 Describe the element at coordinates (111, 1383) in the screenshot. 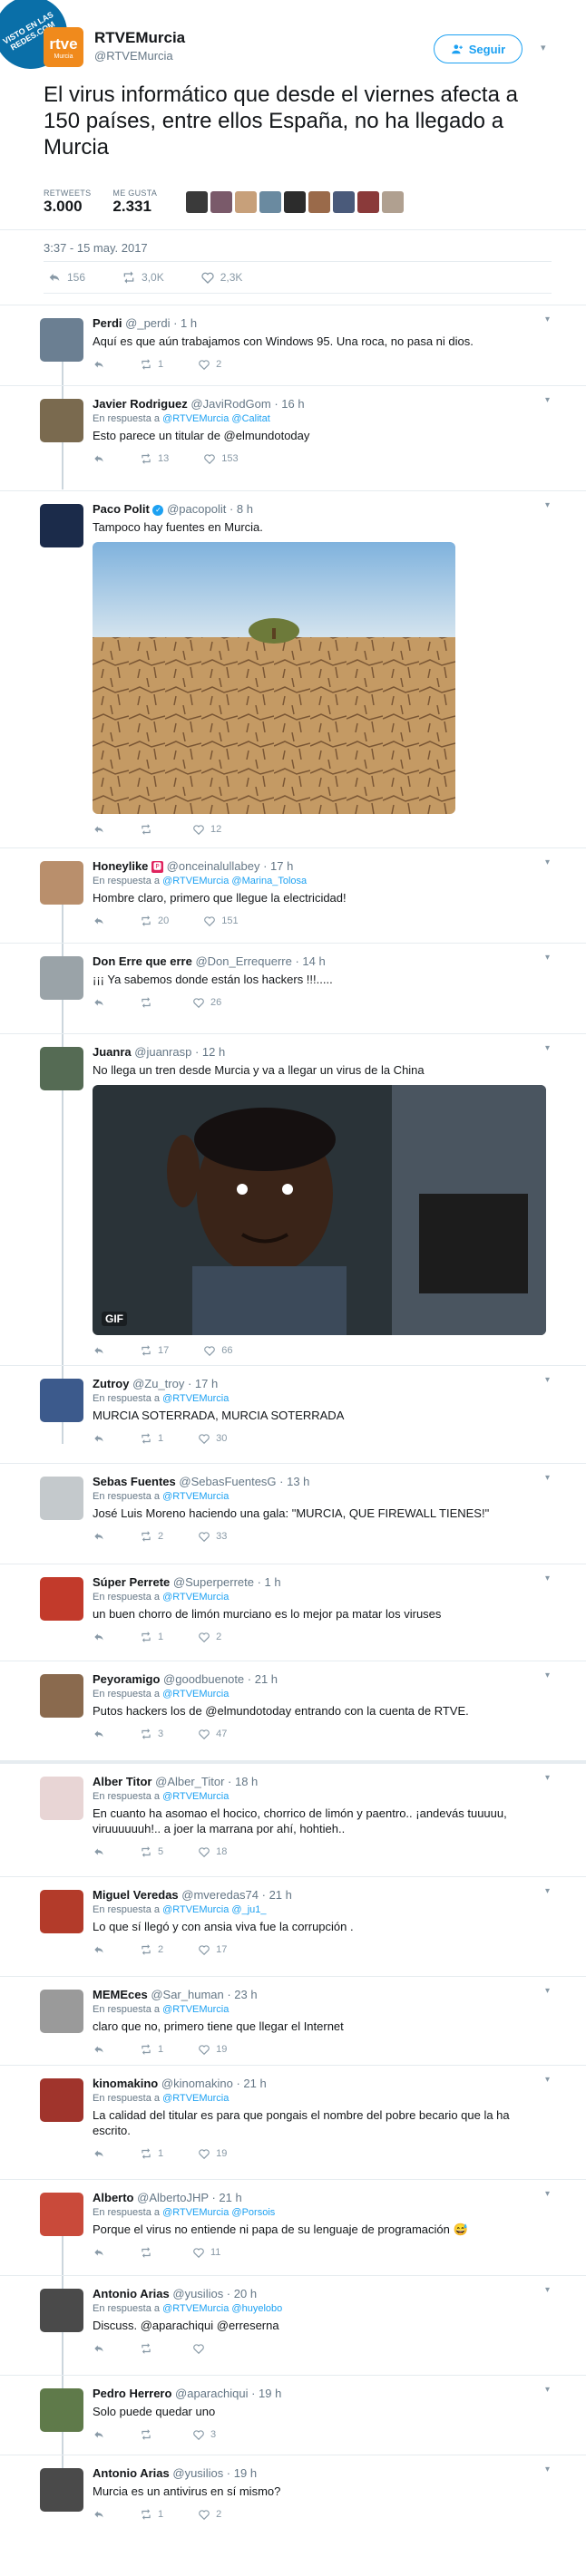

I see `user-name: Zutroy` at that location.